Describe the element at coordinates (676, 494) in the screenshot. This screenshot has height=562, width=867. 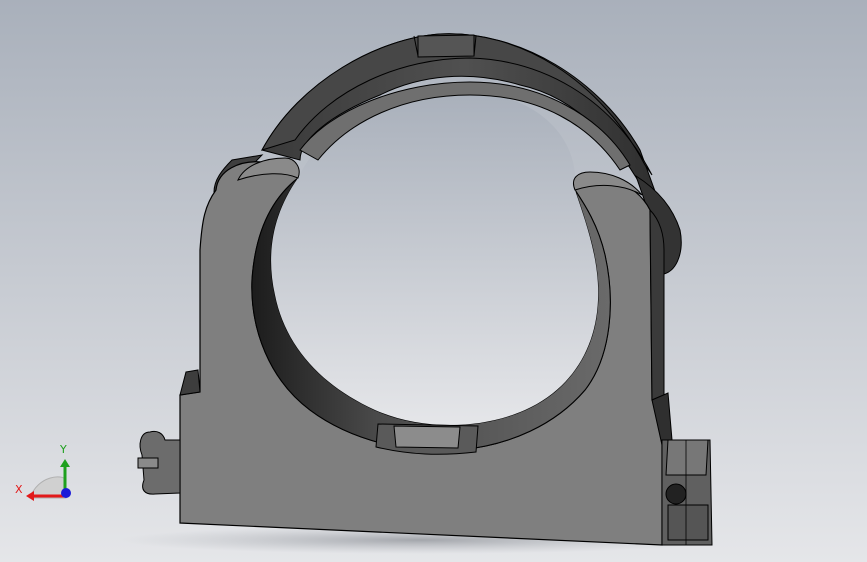
I see `right-tab-hole` at that location.